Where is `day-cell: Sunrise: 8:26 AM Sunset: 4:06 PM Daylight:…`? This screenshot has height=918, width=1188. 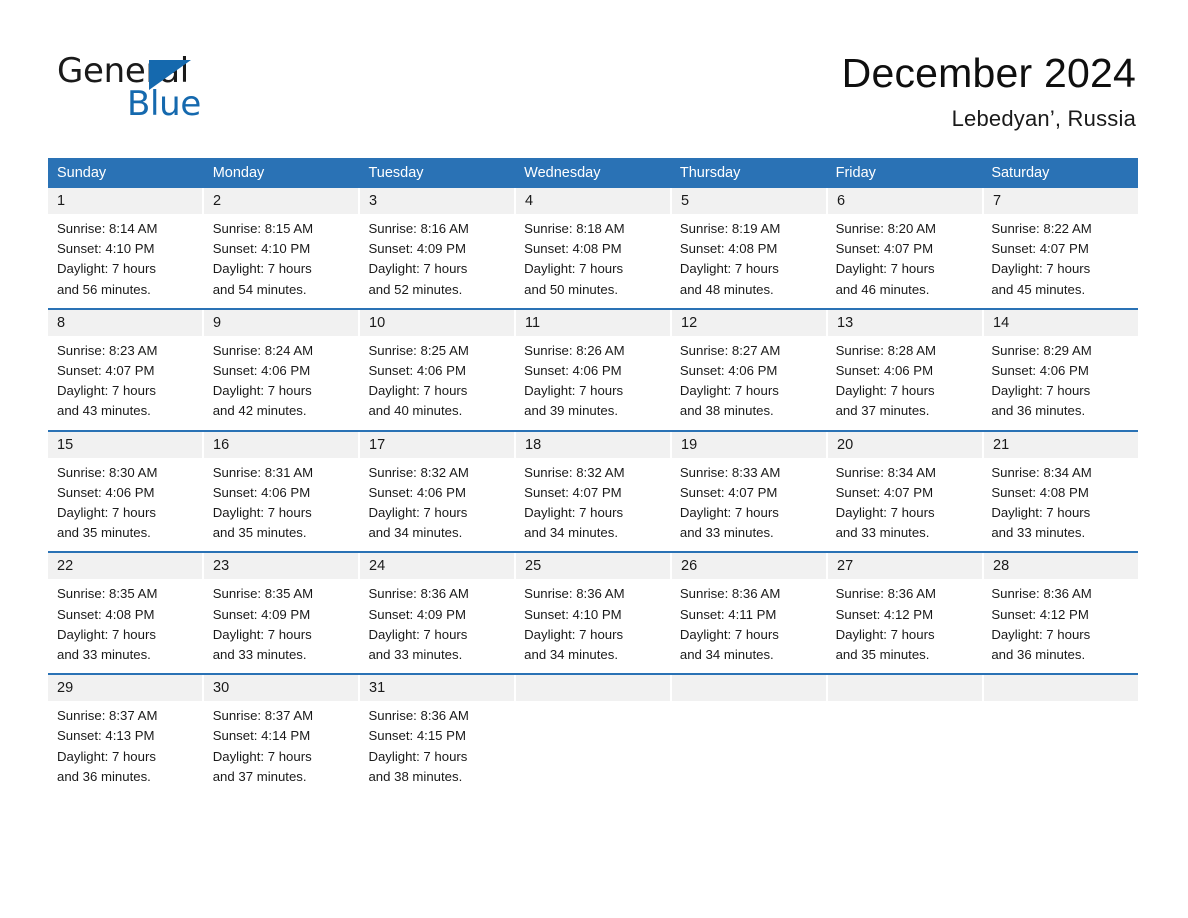 day-cell: Sunrise: 8:26 AM Sunset: 4:06 PM Daylight:… is located at coordinates (593, 383).